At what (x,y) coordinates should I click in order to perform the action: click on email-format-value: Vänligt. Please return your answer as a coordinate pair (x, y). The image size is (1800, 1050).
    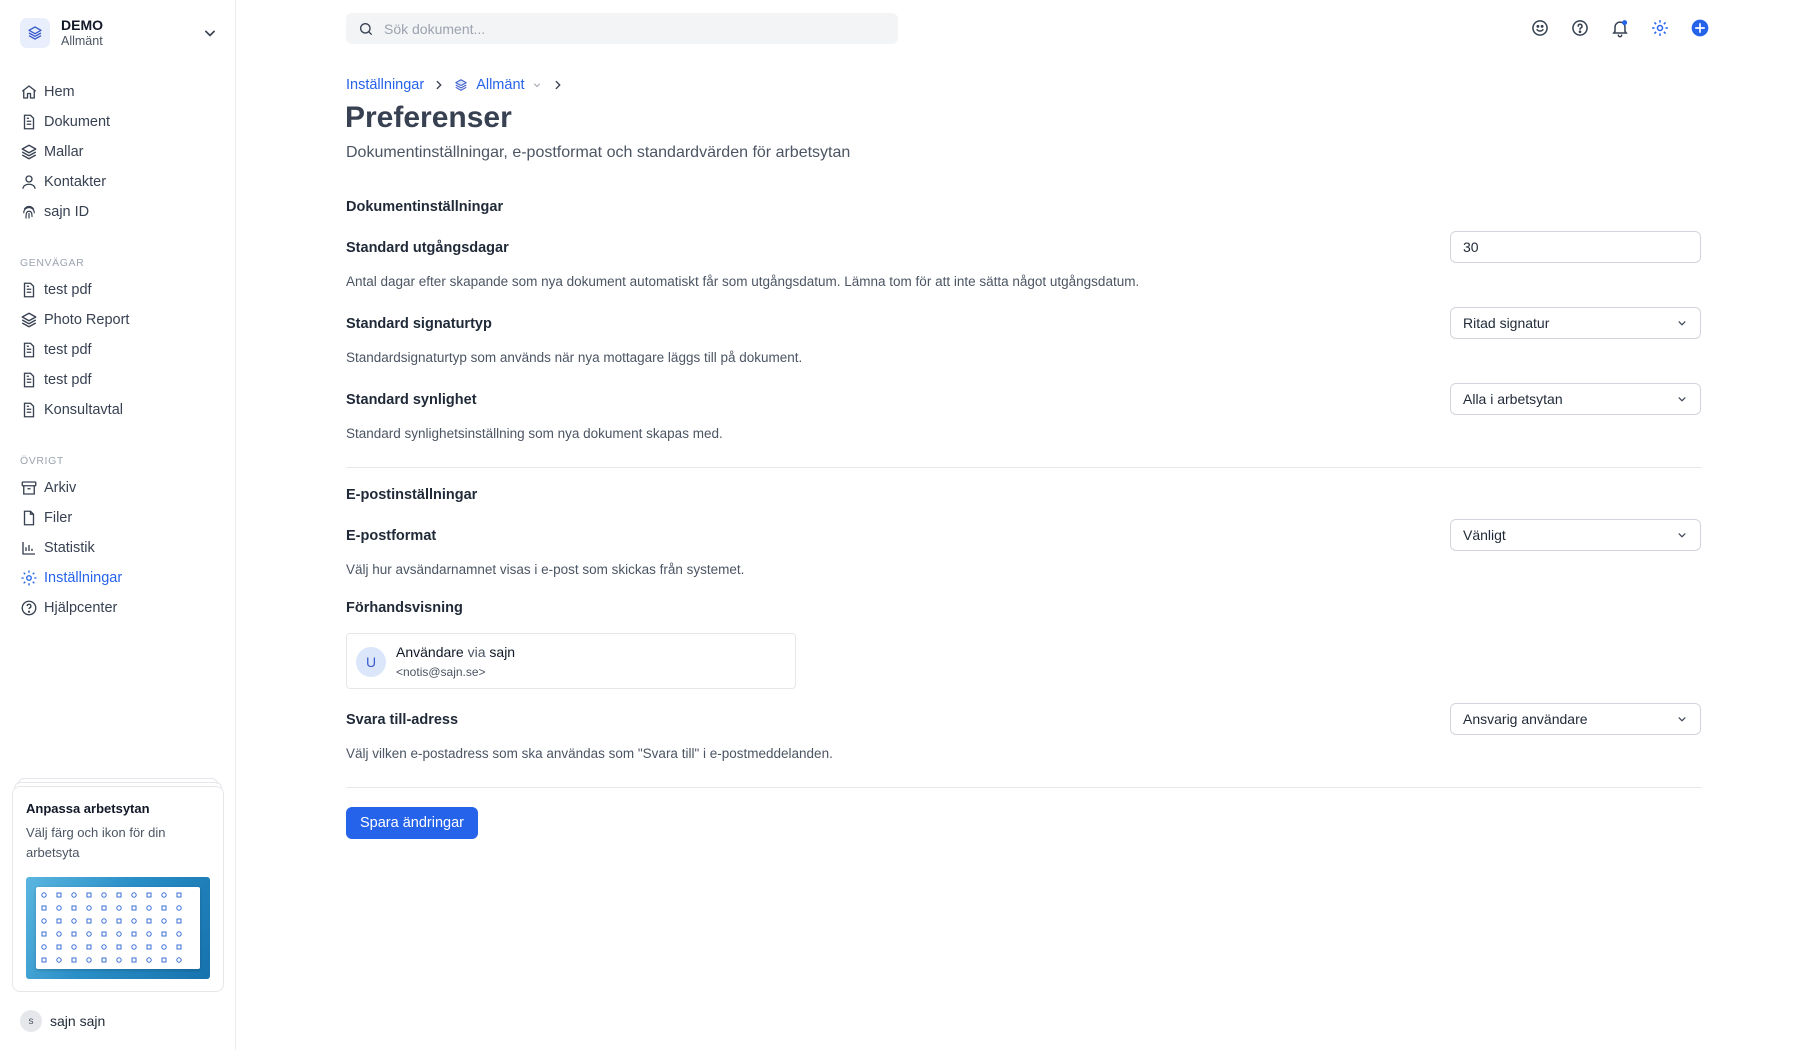
    Looking at the image, I should click on (1484, 535).